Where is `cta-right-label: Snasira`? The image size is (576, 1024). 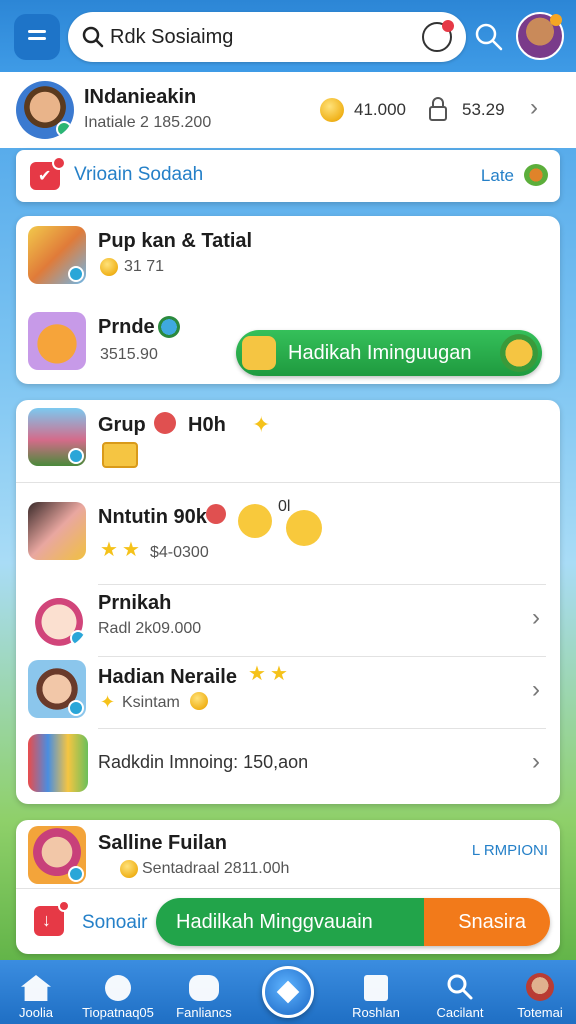
cta-right-label: Snasira is located at coordinates (492, 922).